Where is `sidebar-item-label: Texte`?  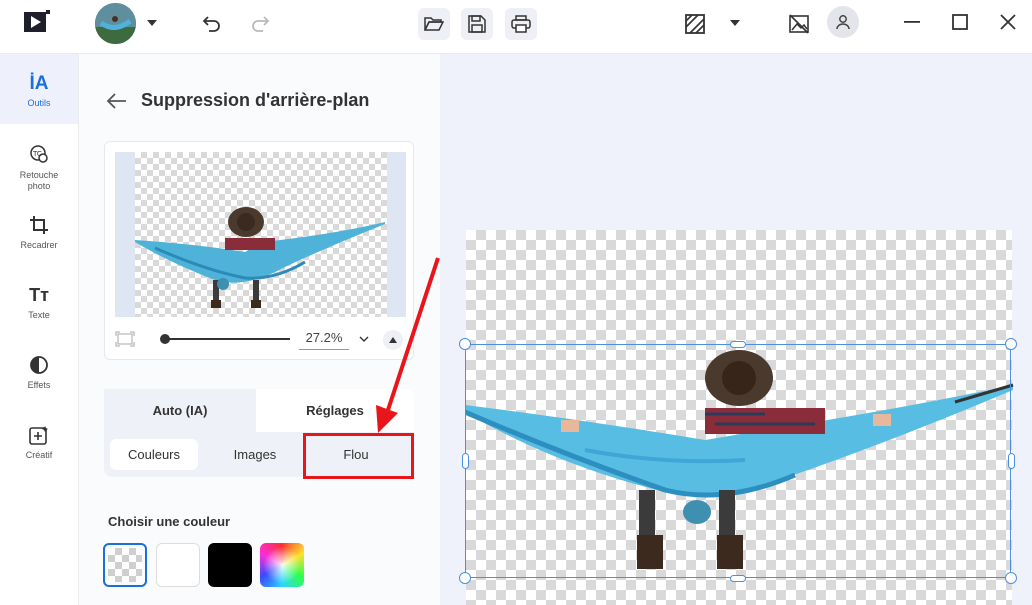
sidebar-item-label: Texte is located at coordinates (39, 315).